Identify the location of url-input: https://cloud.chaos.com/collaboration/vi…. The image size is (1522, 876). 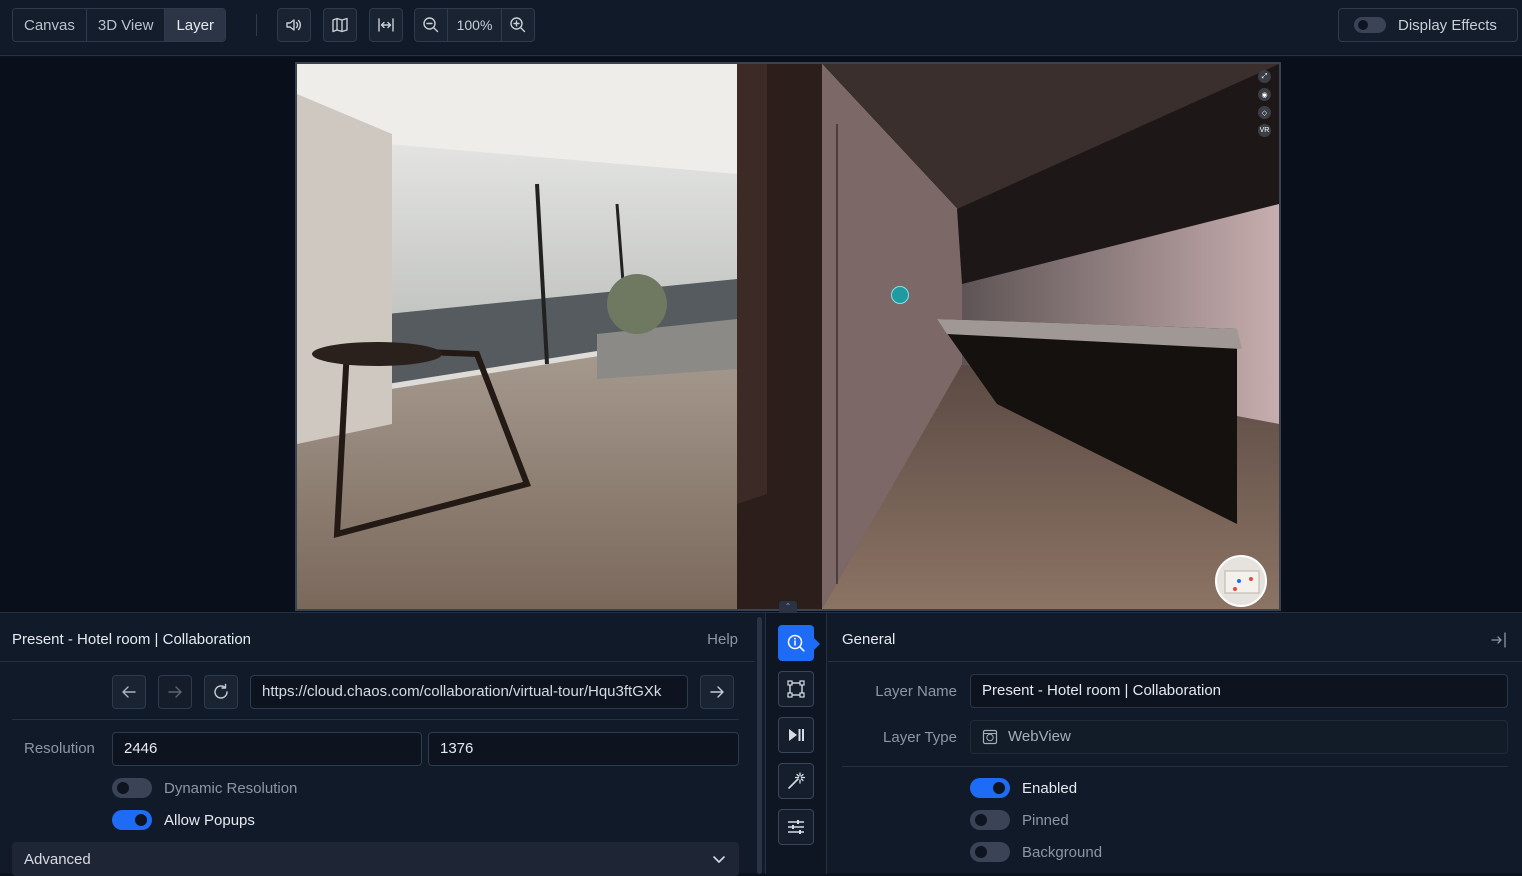
(469, 692).